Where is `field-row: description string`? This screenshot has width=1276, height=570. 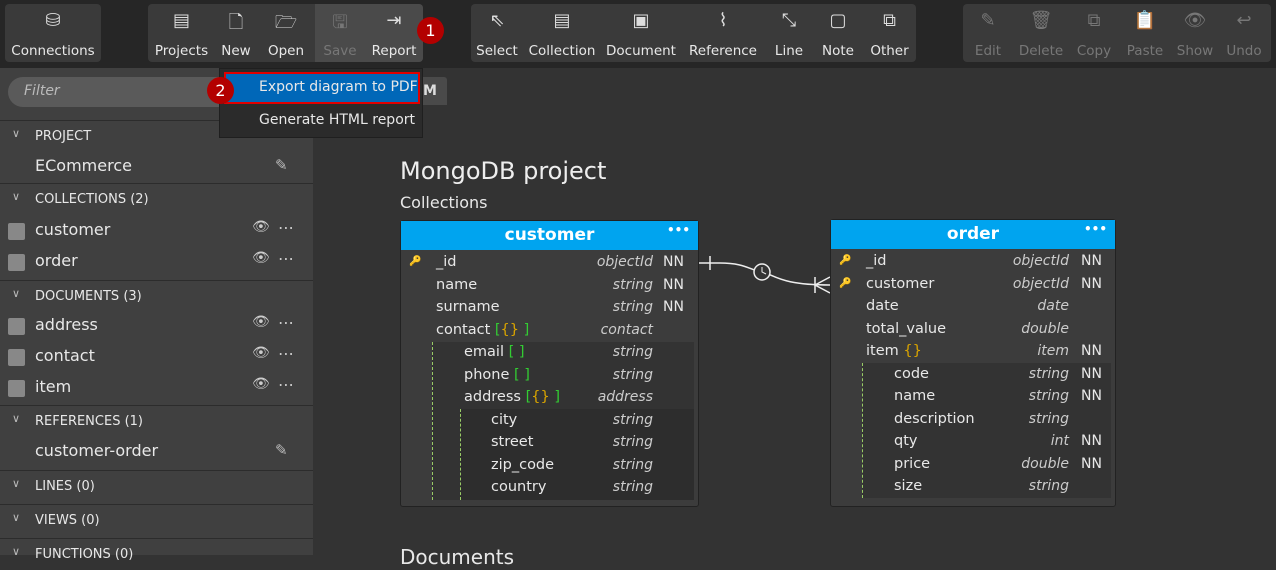
field-row: description string is located at coordinates (973, 420).